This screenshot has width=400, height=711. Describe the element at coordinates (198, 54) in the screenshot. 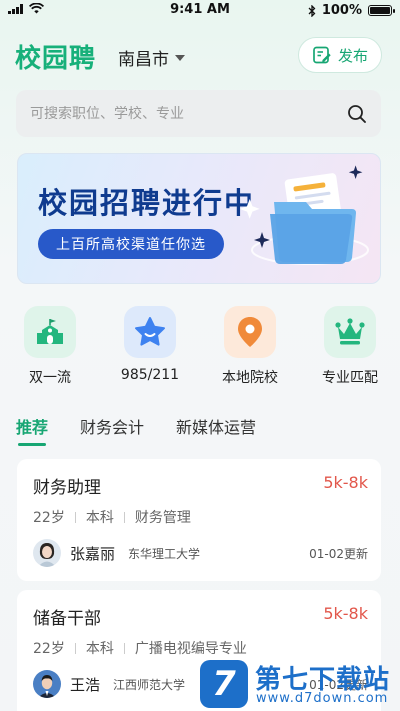

I see `header: 校园聘 南昌市 发布` at that location.